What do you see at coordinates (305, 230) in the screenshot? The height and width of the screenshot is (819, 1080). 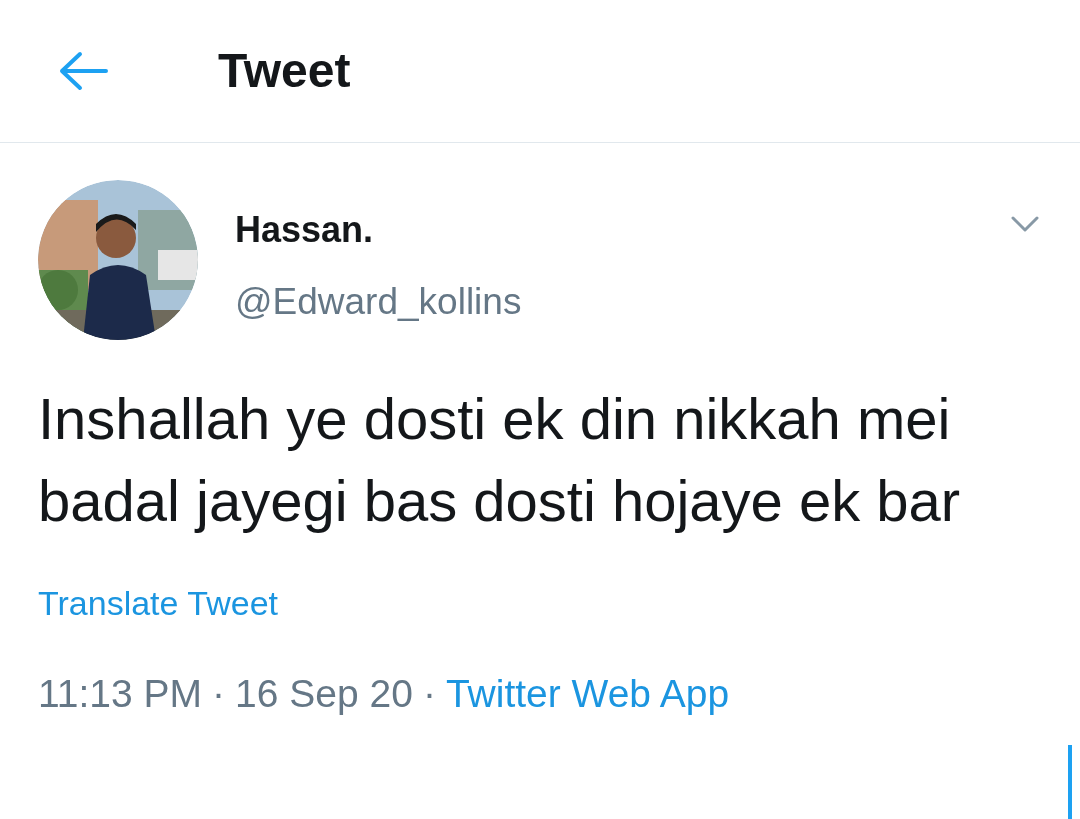 I see `author-name: Hassan.` at bounding box center [305, 230].